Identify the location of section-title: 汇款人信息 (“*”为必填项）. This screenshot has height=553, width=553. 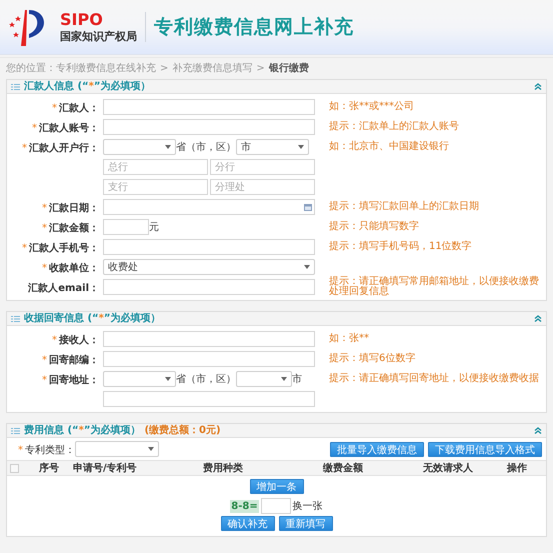
(87, 87).